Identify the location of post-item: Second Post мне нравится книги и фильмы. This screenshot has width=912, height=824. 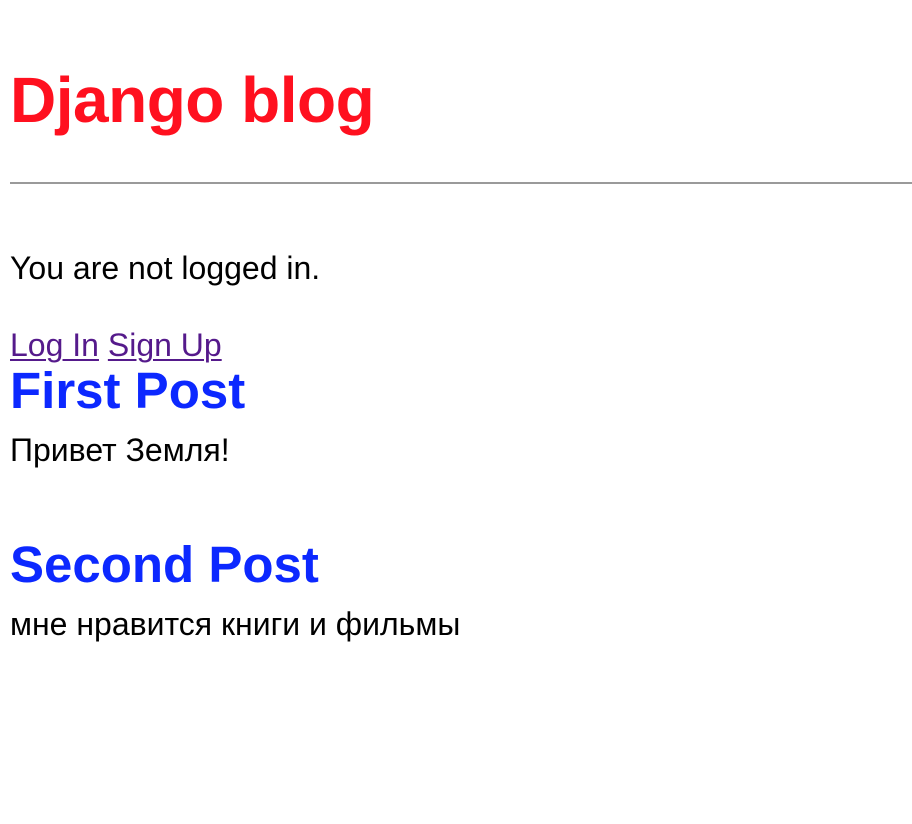
(461, 590).